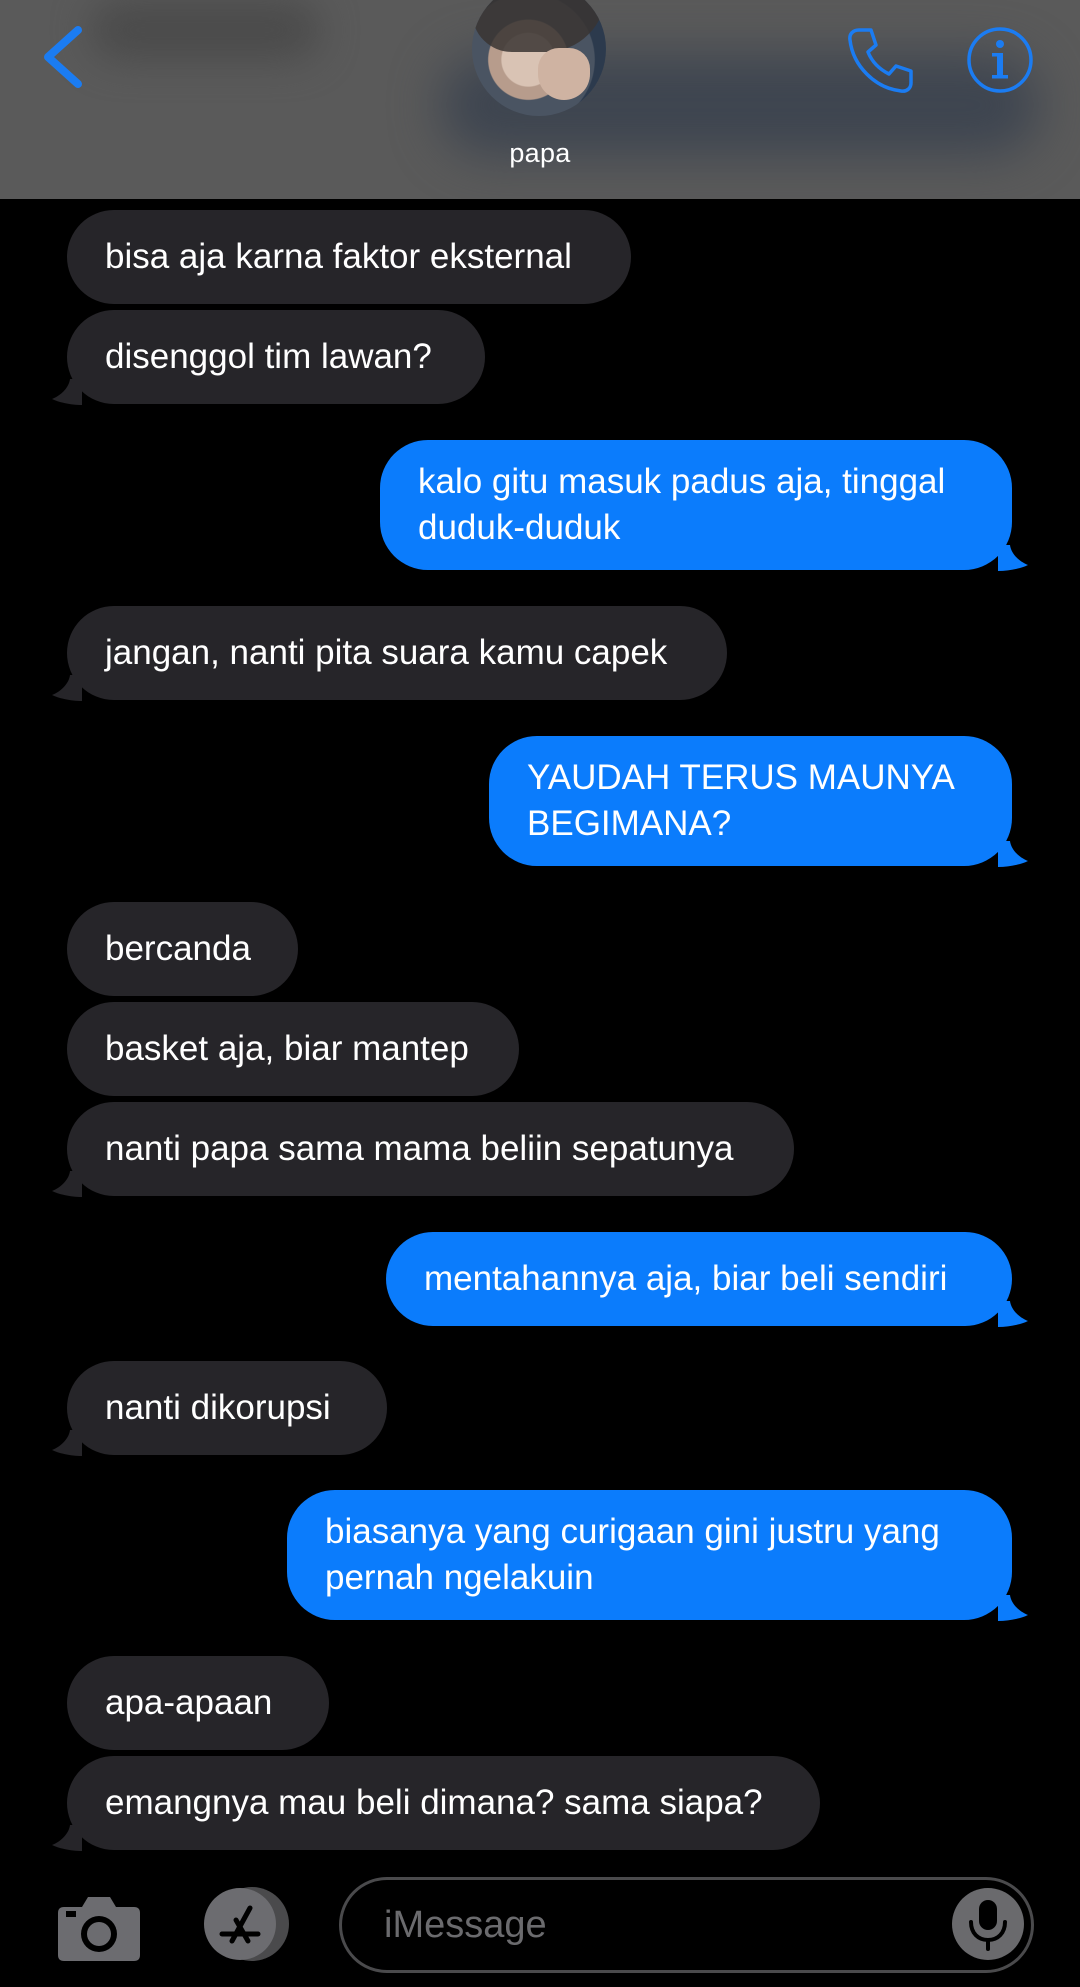 The width and height of the screenshot is (1080, 1987). I want to click on info-icon, so click(1000, 60).